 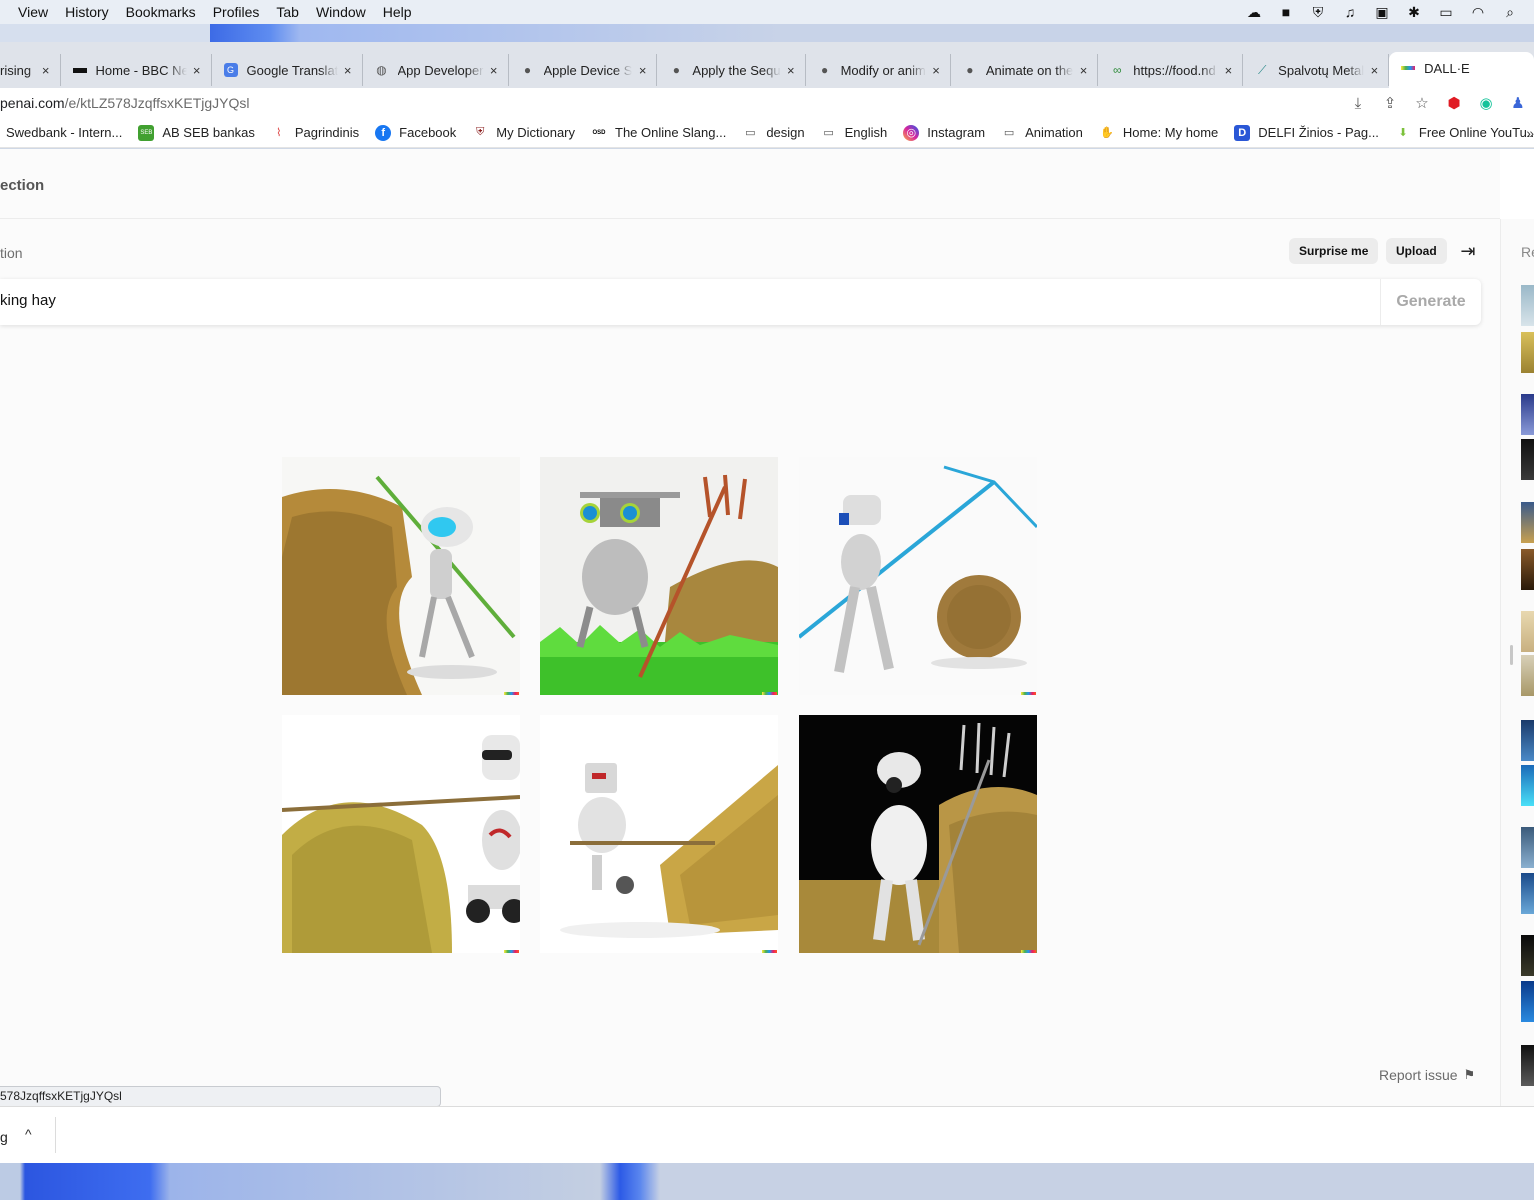 I want to click on menu-window: Window, so click(x=341, y=12).